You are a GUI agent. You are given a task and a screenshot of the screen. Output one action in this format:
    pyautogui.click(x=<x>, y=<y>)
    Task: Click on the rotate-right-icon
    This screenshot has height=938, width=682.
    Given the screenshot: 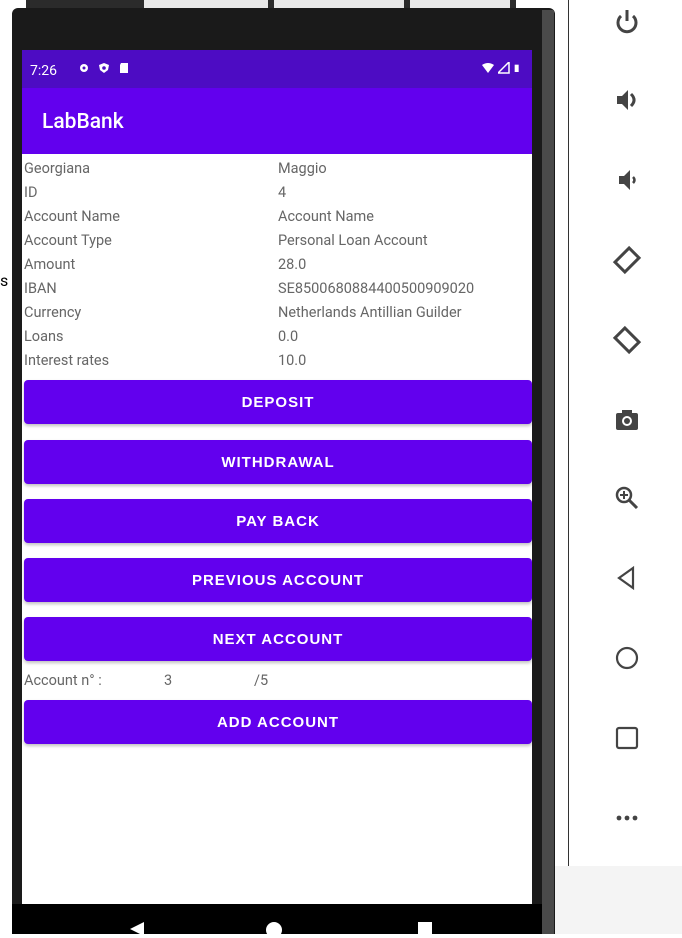 What is the action you would take?
    pyautogui.click(x=627, y=340)
    